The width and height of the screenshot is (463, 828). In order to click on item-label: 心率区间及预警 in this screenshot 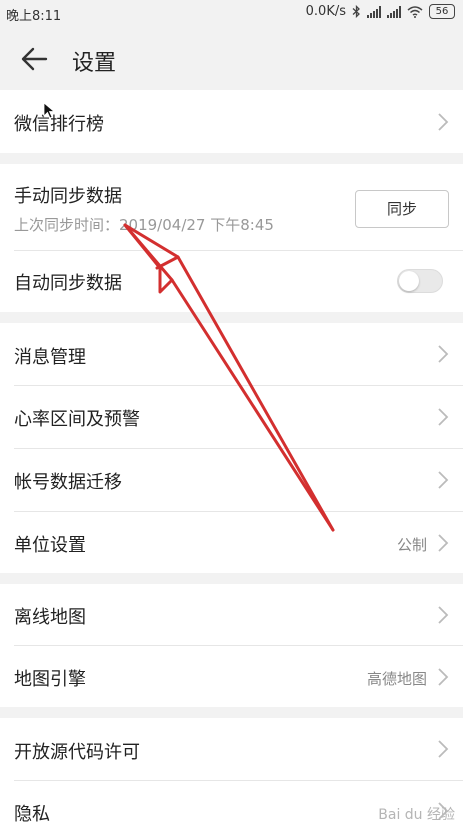, I will do `click(77, 419)`.